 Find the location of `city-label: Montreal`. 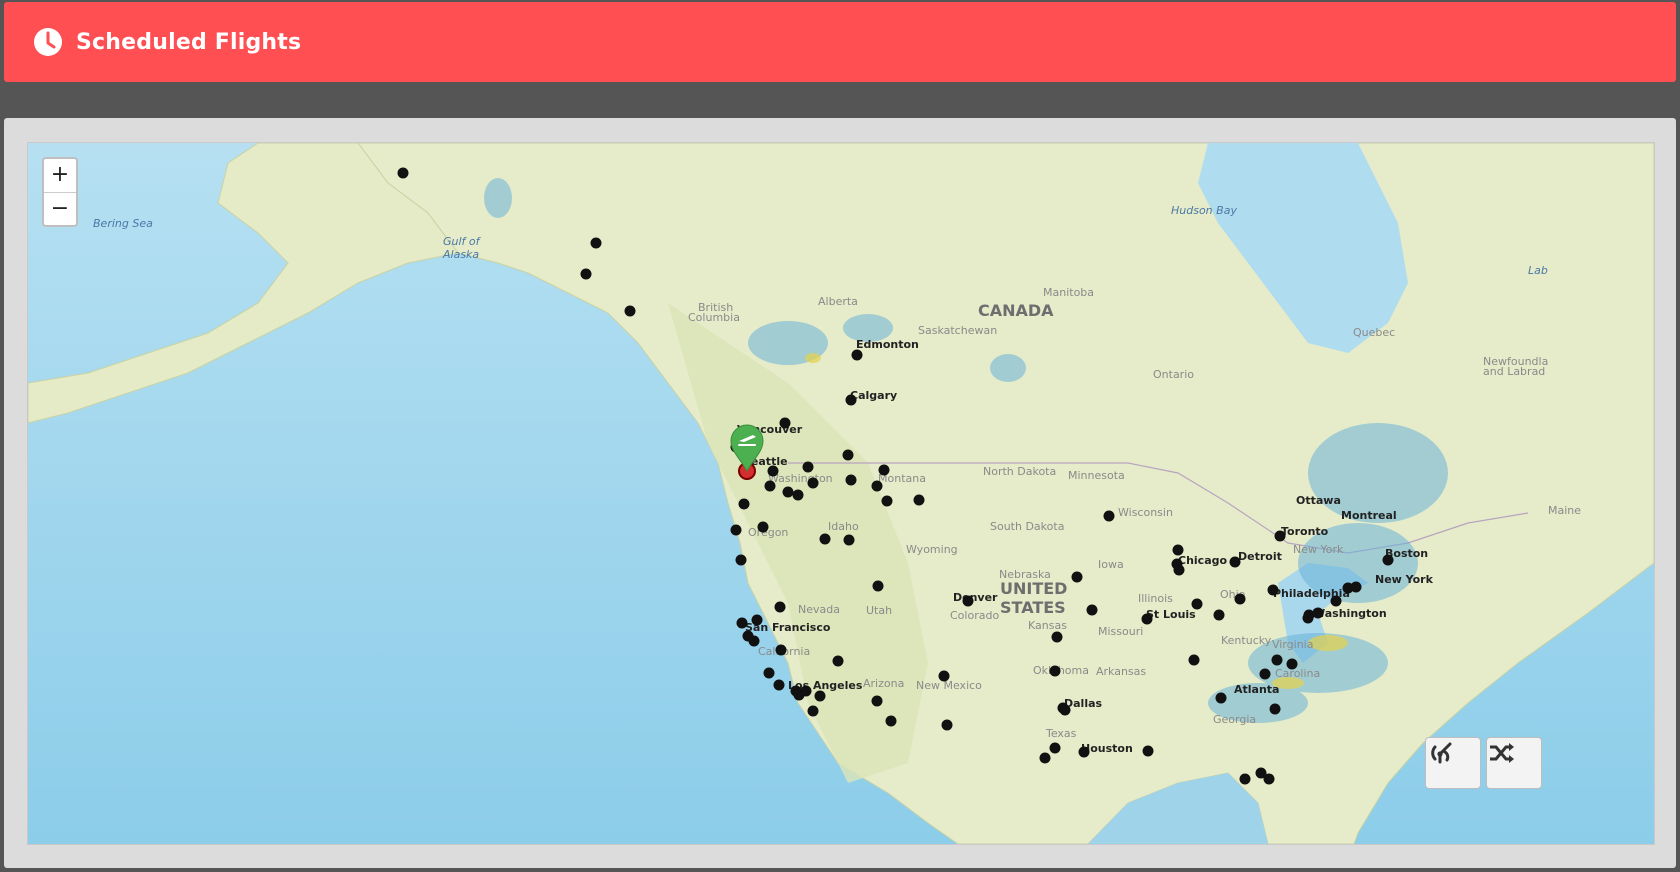

city-label: Montreal is located at coordinates (1369, 515).